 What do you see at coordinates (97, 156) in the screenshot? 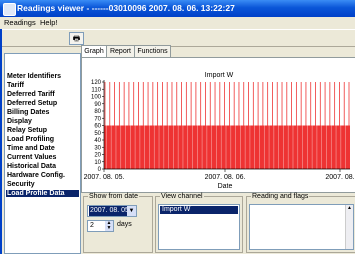
I see `y-tick-label: 20` at bounding box center [97, 156].